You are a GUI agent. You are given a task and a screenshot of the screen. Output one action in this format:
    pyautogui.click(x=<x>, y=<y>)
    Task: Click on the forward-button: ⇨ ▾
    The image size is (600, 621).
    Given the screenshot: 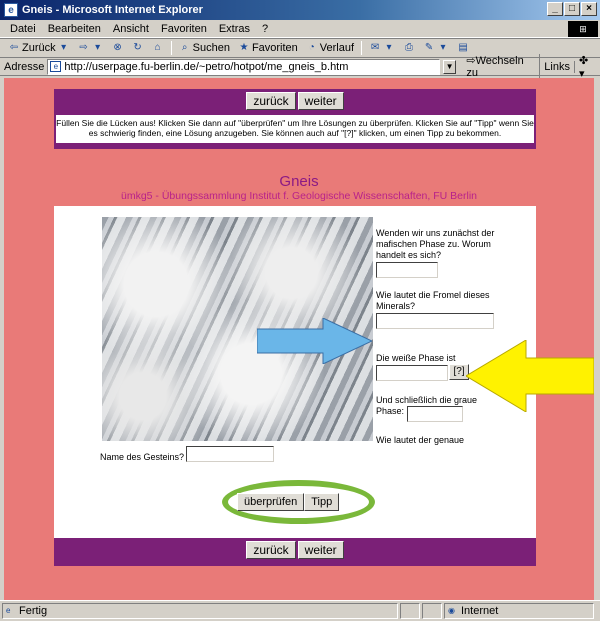 What is the action you would take?
    pyautogui.click(x=91, y=48)
    